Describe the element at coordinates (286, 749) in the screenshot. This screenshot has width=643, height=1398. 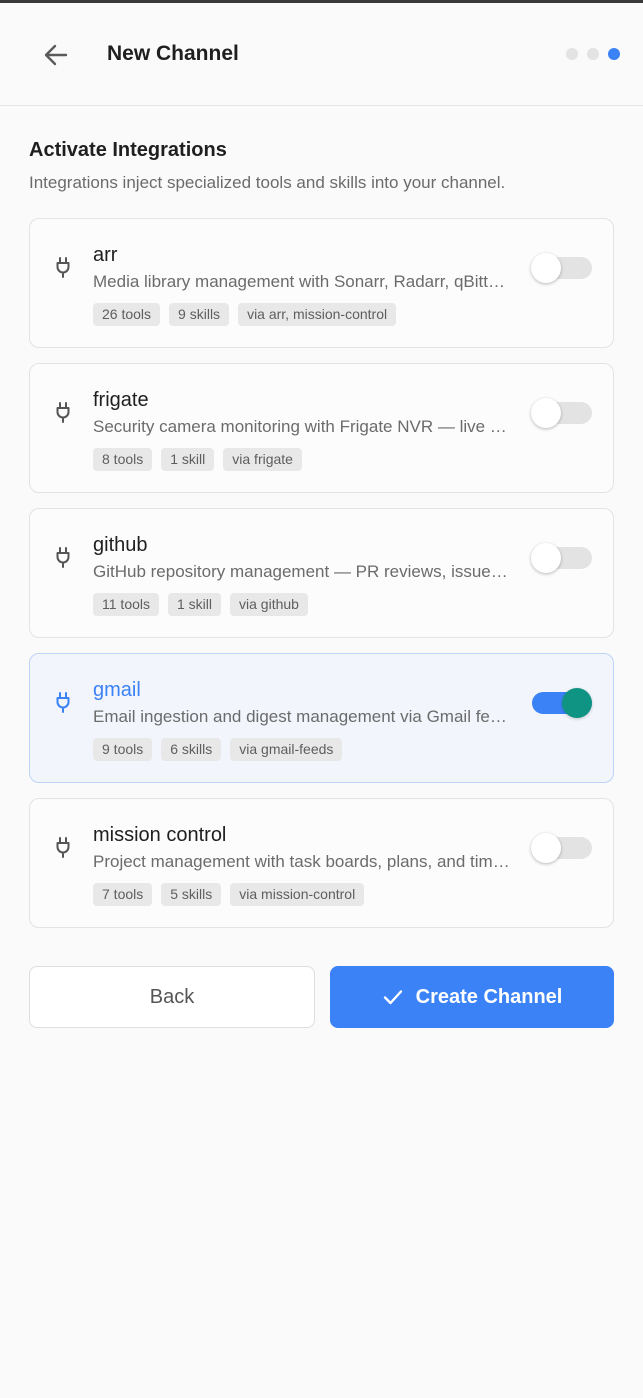
I see `source-tag: via gmail-feeds` at that location.